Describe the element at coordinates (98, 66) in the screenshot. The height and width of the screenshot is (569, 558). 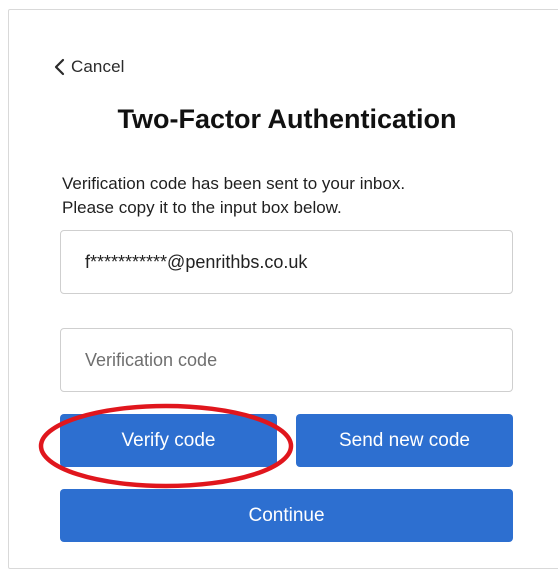
I see `cancel-label: Cancel` at that location.